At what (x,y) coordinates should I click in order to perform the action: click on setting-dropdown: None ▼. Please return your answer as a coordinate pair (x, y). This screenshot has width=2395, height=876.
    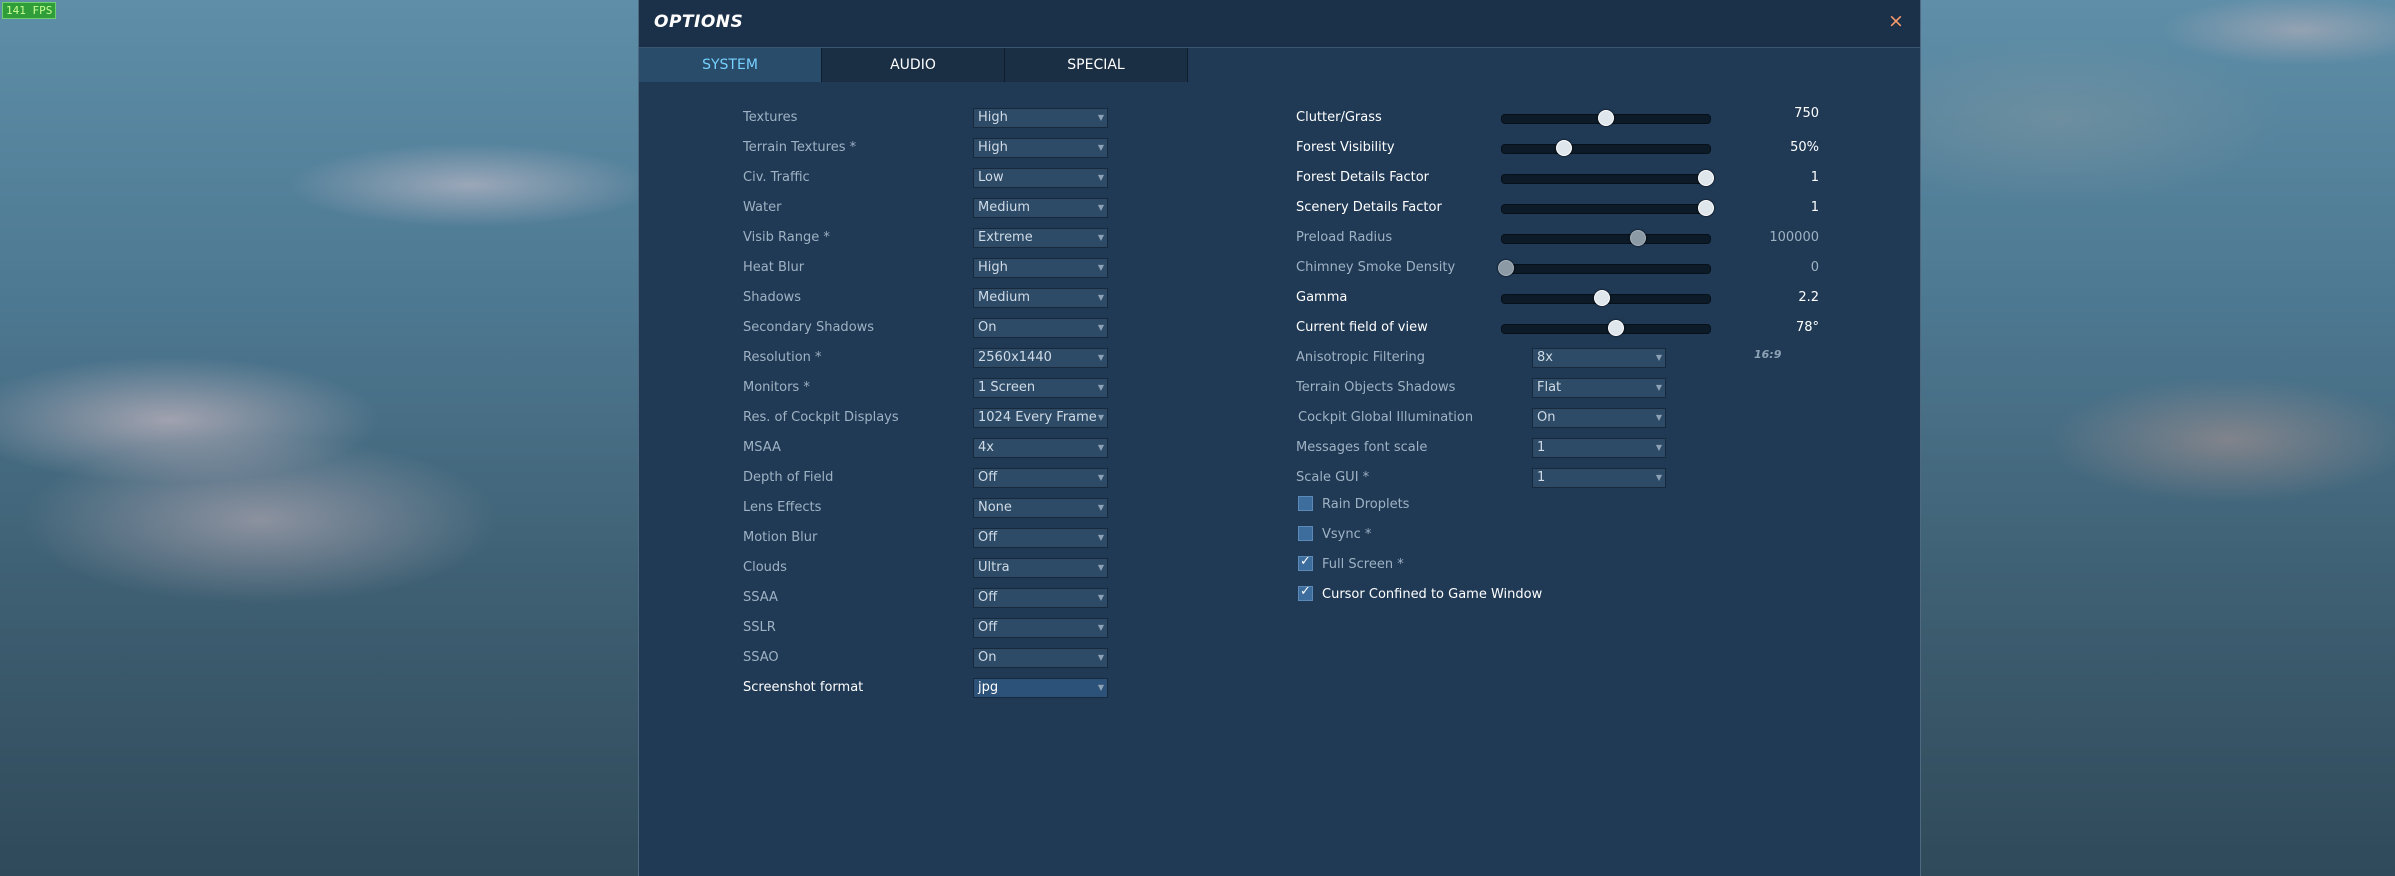
    Looking at the image, I should click on (1040, 508).